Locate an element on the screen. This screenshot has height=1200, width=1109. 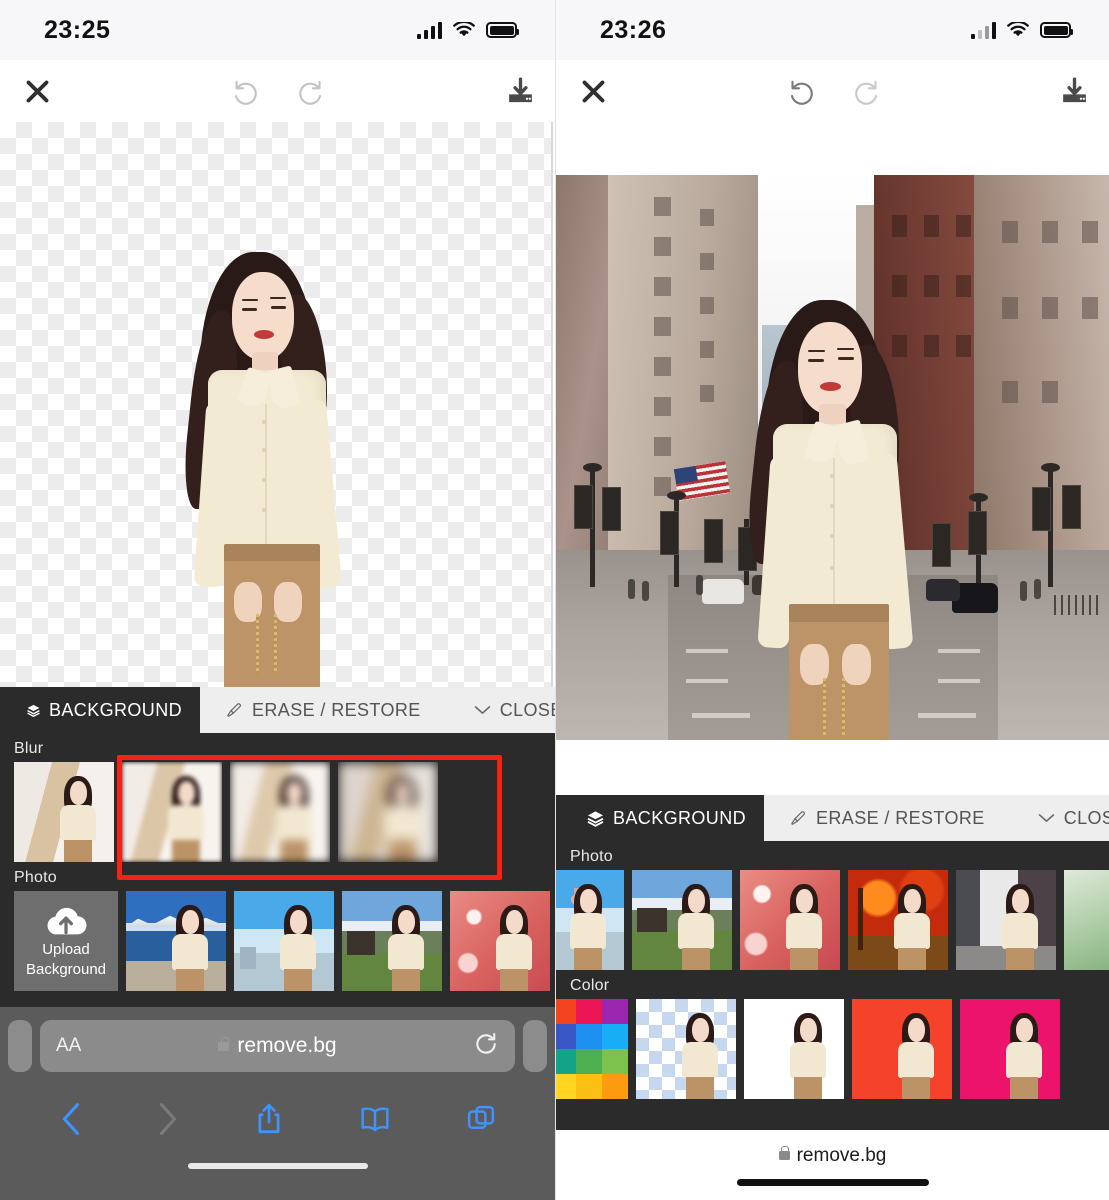
url-text: remove.bg is located at coordinates (841, 1155).